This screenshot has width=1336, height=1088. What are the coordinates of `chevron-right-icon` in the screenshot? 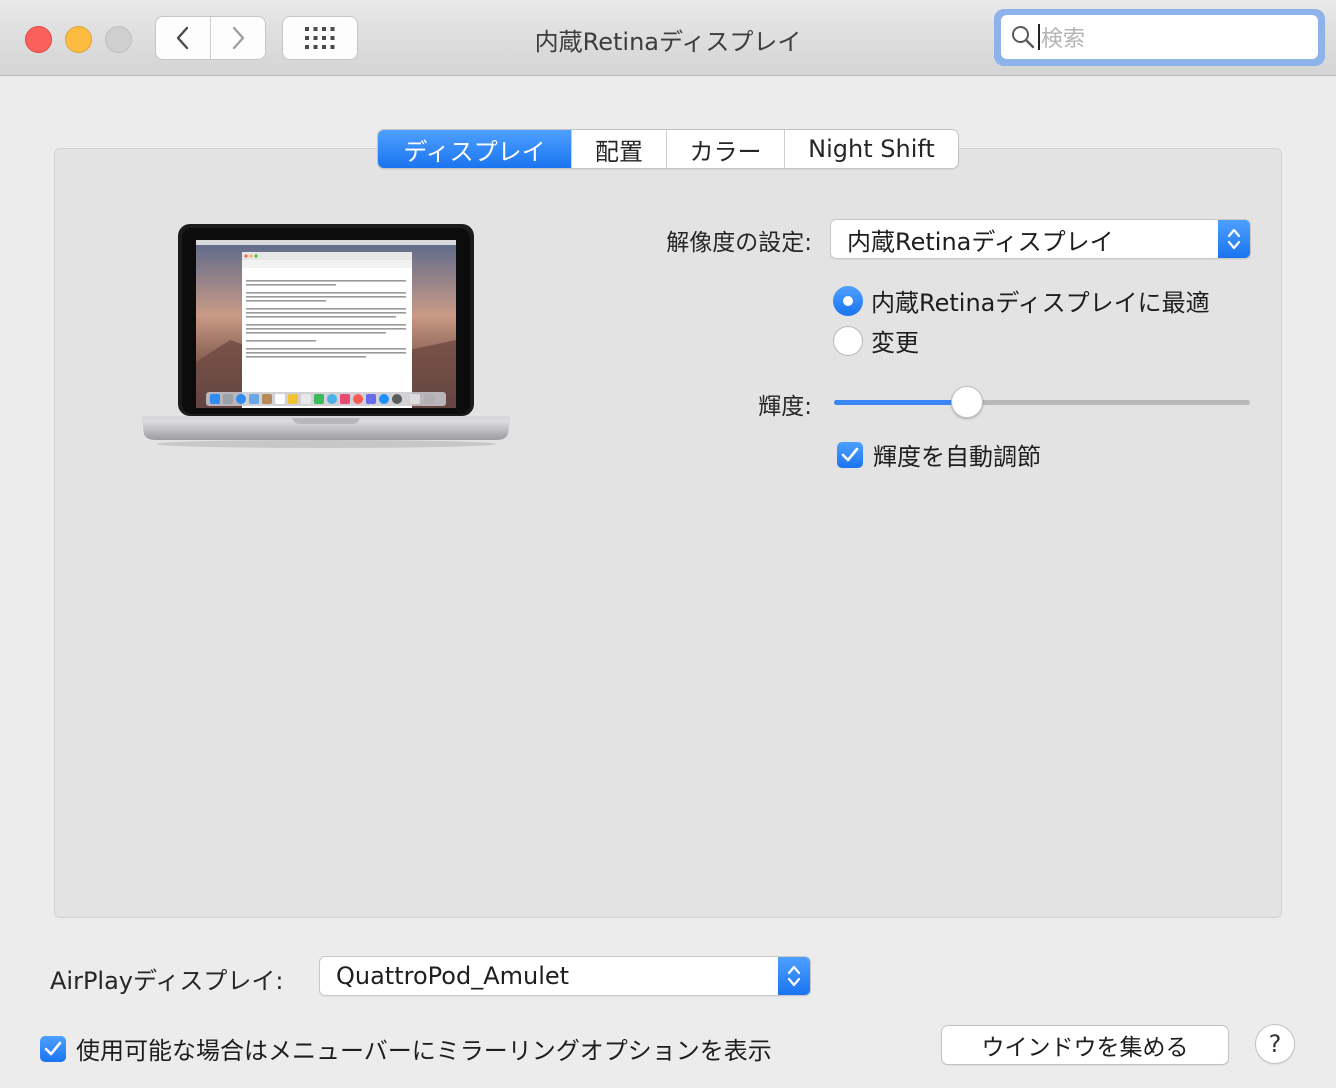 It's located at (238, 38).